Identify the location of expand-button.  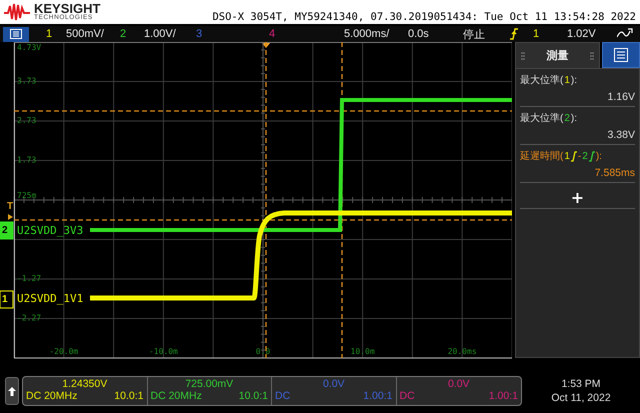
(12, 391).